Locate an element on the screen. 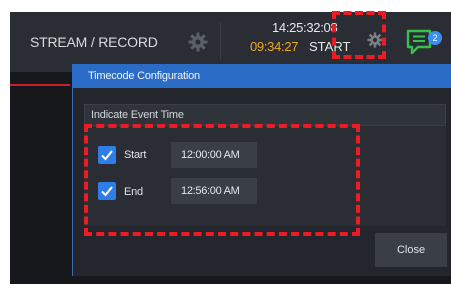  toolbar-divider is located at coordinates (220, 41).